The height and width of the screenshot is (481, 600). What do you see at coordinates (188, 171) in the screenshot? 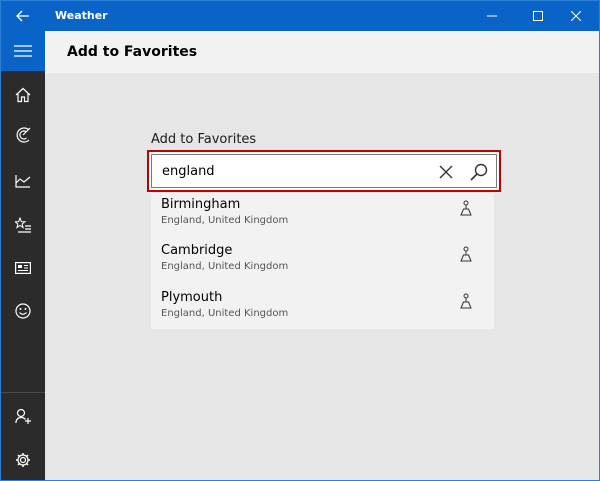
I see `search-input-value: england` at bounding box center [188, 171].